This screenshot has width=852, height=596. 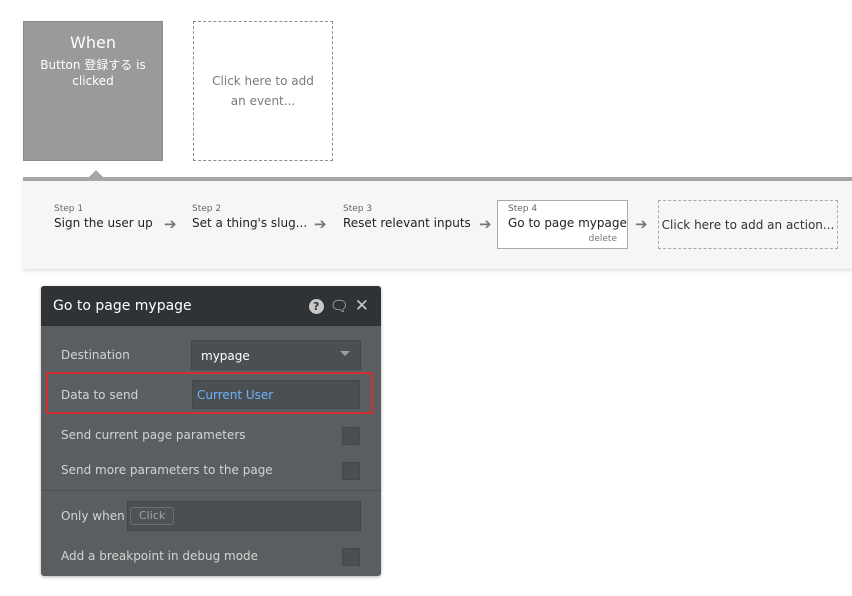 I want to click on send-more-params-label: Send more parameters to the page, so click(x=167, y=470).